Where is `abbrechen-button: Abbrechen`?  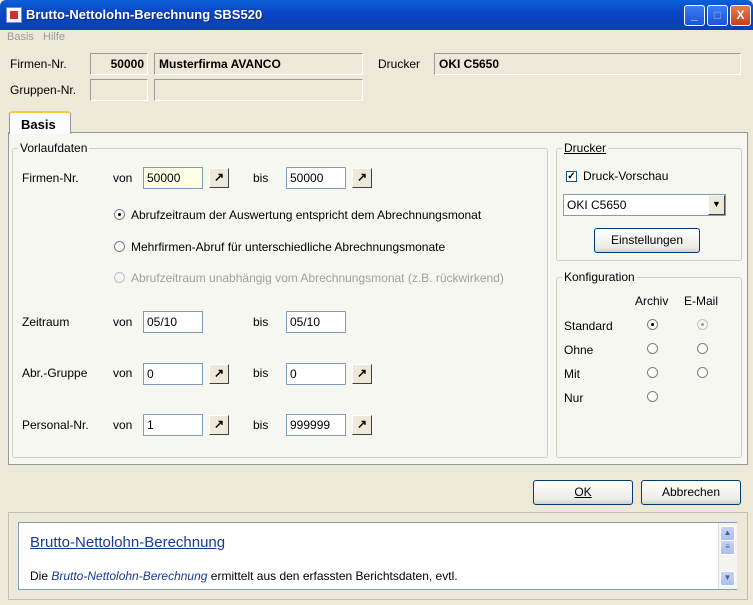
abbrechen-button: Abbrechen is located at coordinates (691, 492).